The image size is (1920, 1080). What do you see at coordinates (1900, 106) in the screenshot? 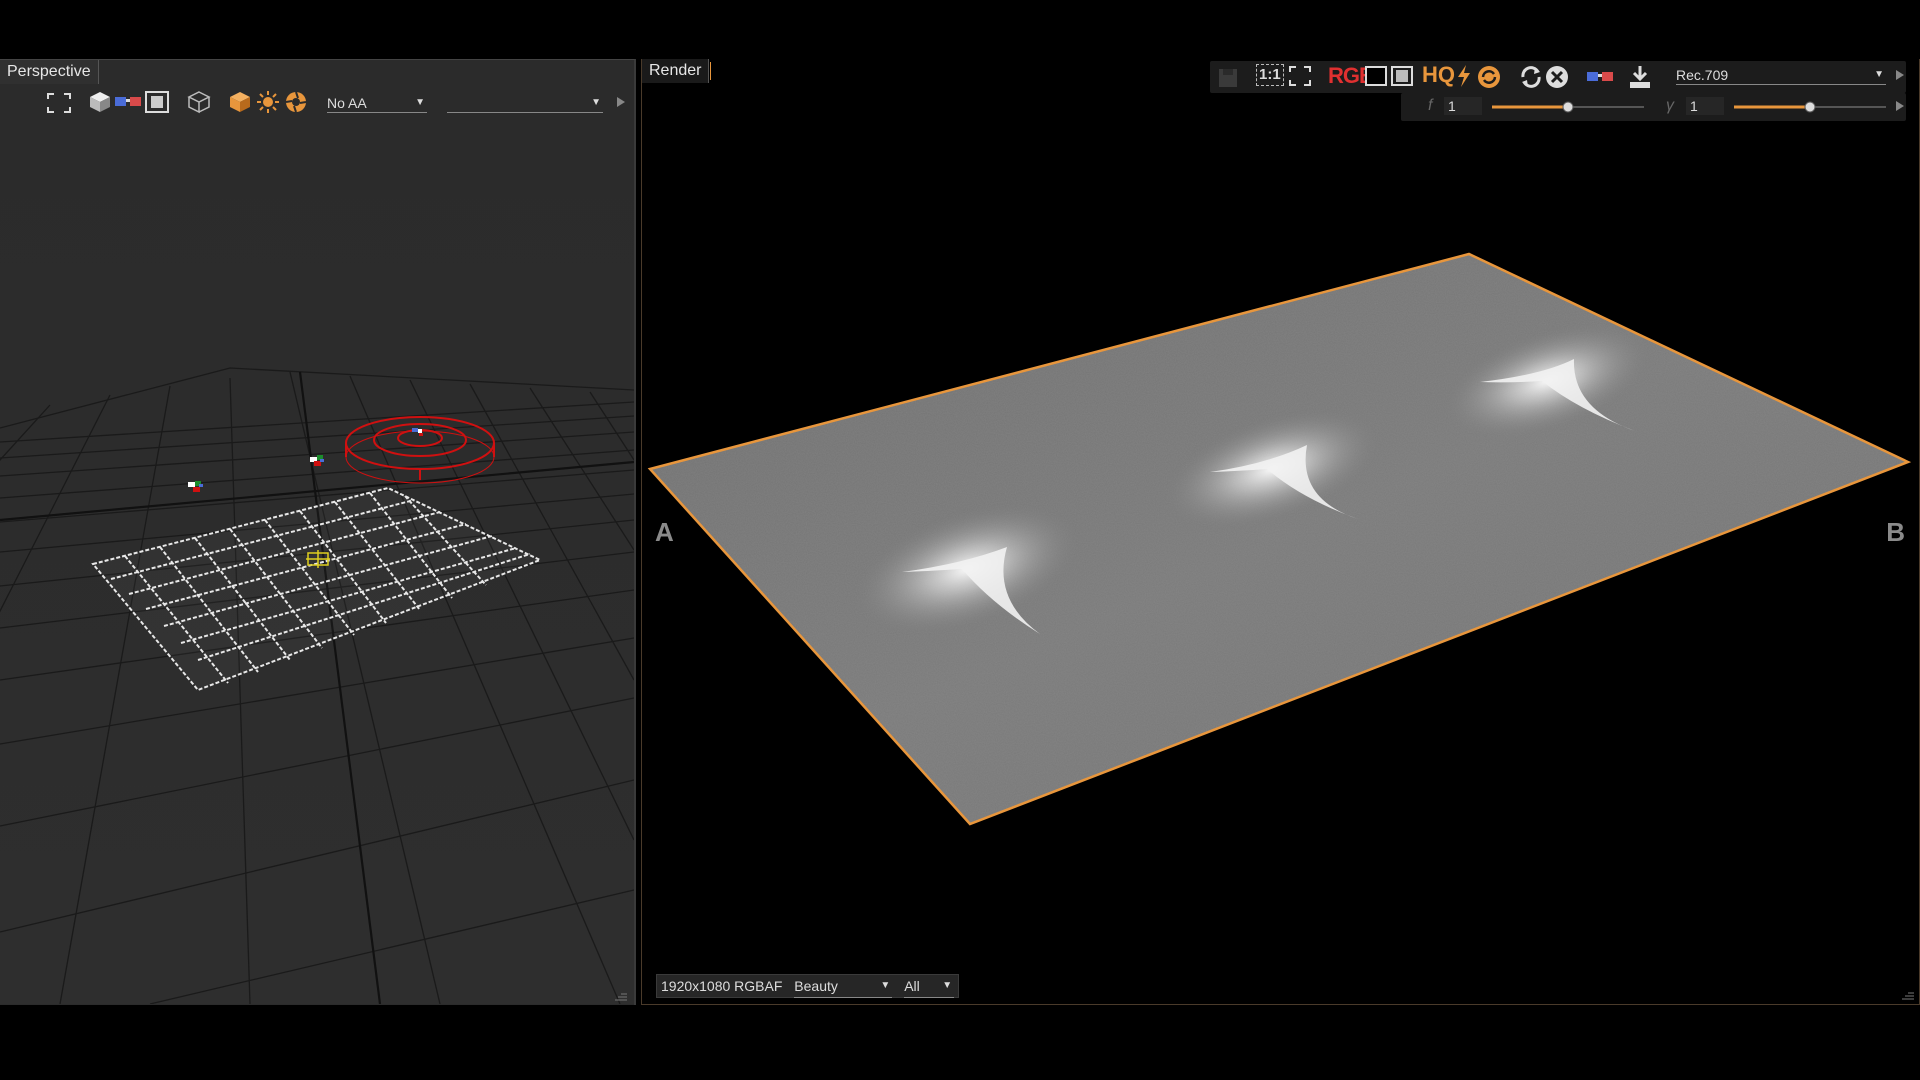
I see `slider-expand-icon` at bounding box center [1900, 106].